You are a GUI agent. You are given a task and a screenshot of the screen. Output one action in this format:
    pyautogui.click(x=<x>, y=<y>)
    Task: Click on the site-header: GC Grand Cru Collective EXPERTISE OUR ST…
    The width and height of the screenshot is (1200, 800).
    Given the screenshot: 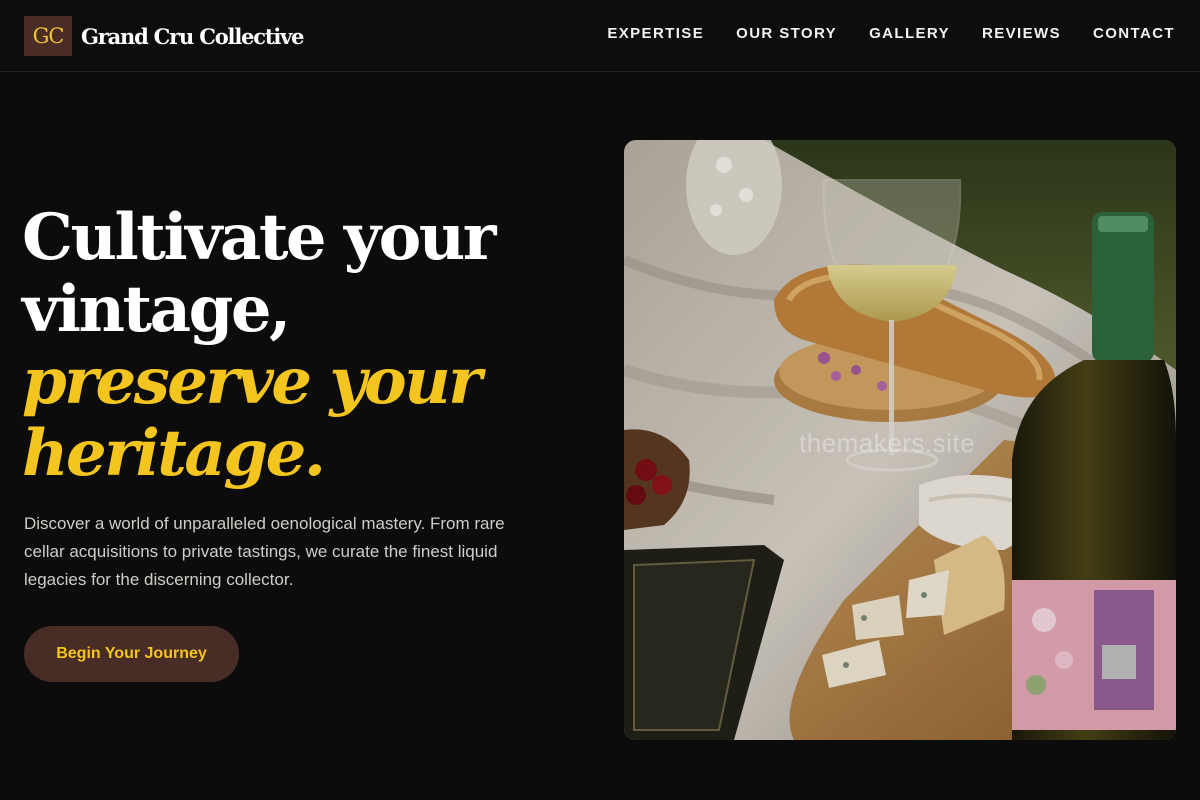 What is the action you would take?
    pyautogui.click(x=600, y=36)
    